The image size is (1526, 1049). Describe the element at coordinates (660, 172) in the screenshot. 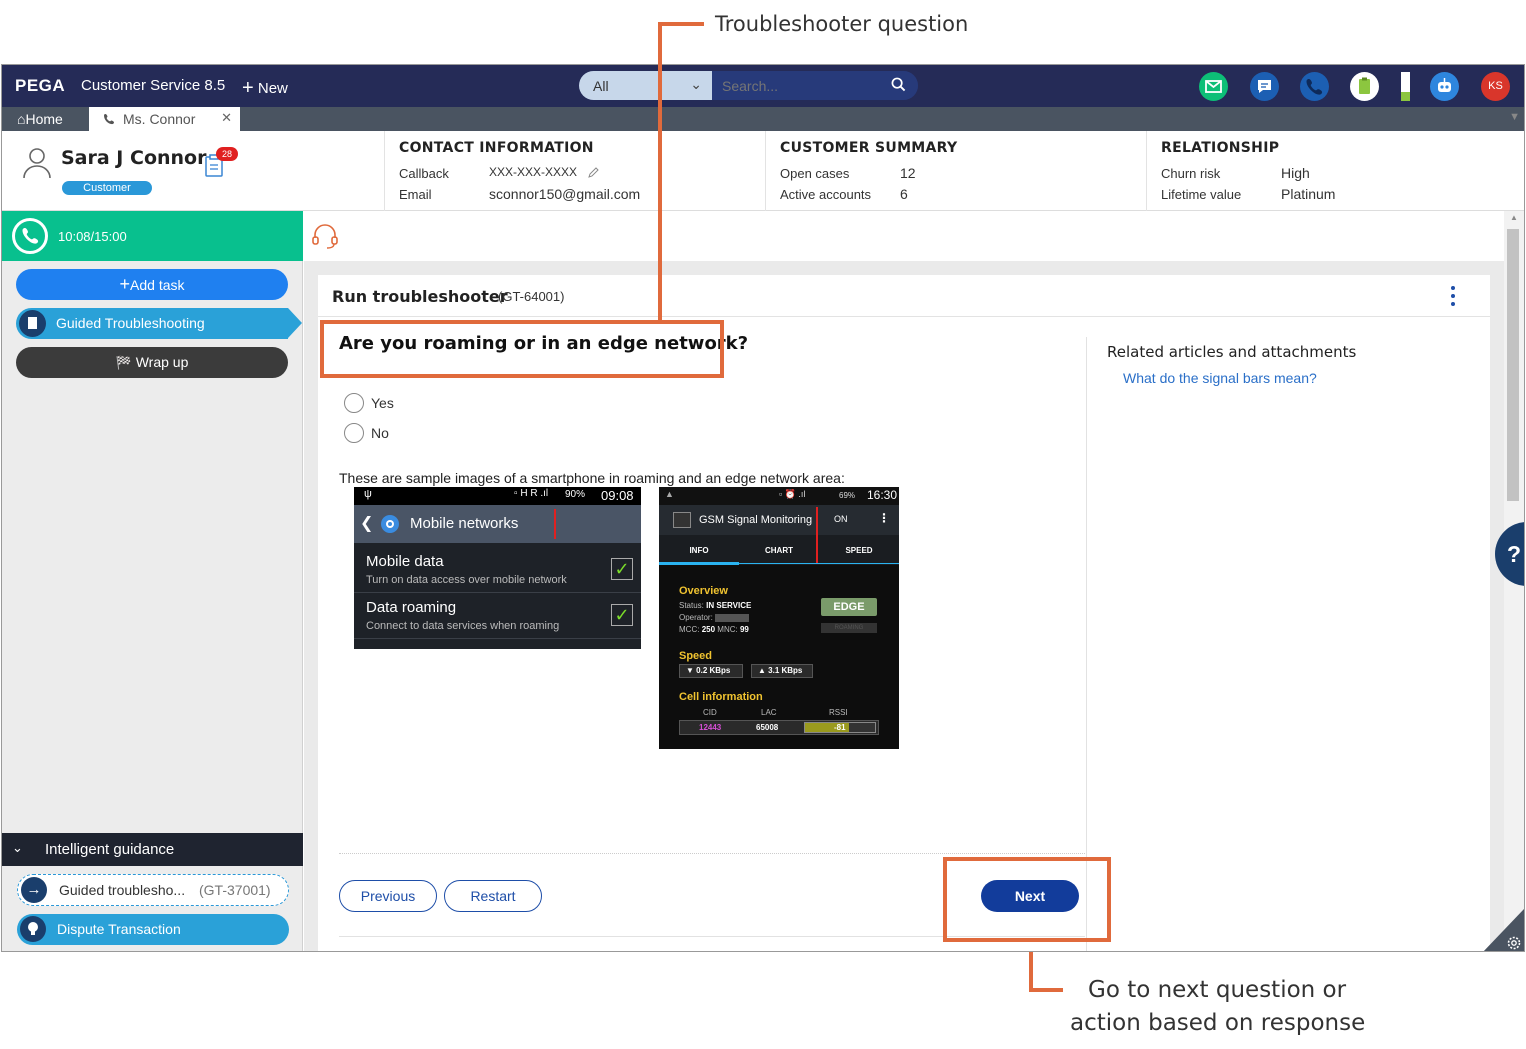

I see `callout-connector-top-vertical` at that location.